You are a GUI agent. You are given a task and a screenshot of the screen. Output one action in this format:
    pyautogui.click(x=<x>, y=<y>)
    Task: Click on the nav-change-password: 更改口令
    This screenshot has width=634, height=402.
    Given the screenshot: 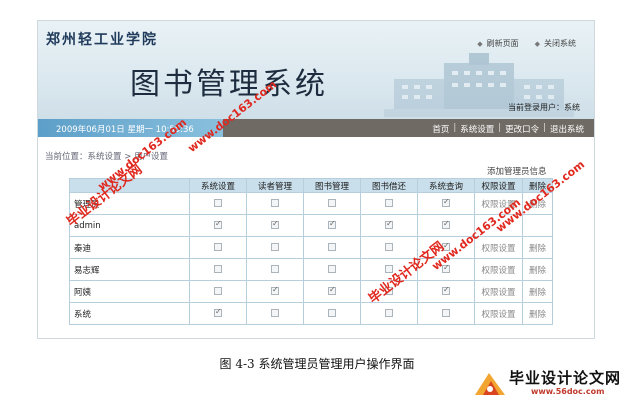 What is the action you would take?
    pyautogui.click(x=522, y=129)
    